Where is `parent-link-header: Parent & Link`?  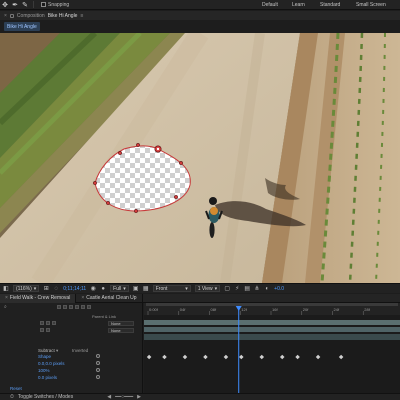
parent-link-header: Parent & Link is located at coordinates (104, 316).